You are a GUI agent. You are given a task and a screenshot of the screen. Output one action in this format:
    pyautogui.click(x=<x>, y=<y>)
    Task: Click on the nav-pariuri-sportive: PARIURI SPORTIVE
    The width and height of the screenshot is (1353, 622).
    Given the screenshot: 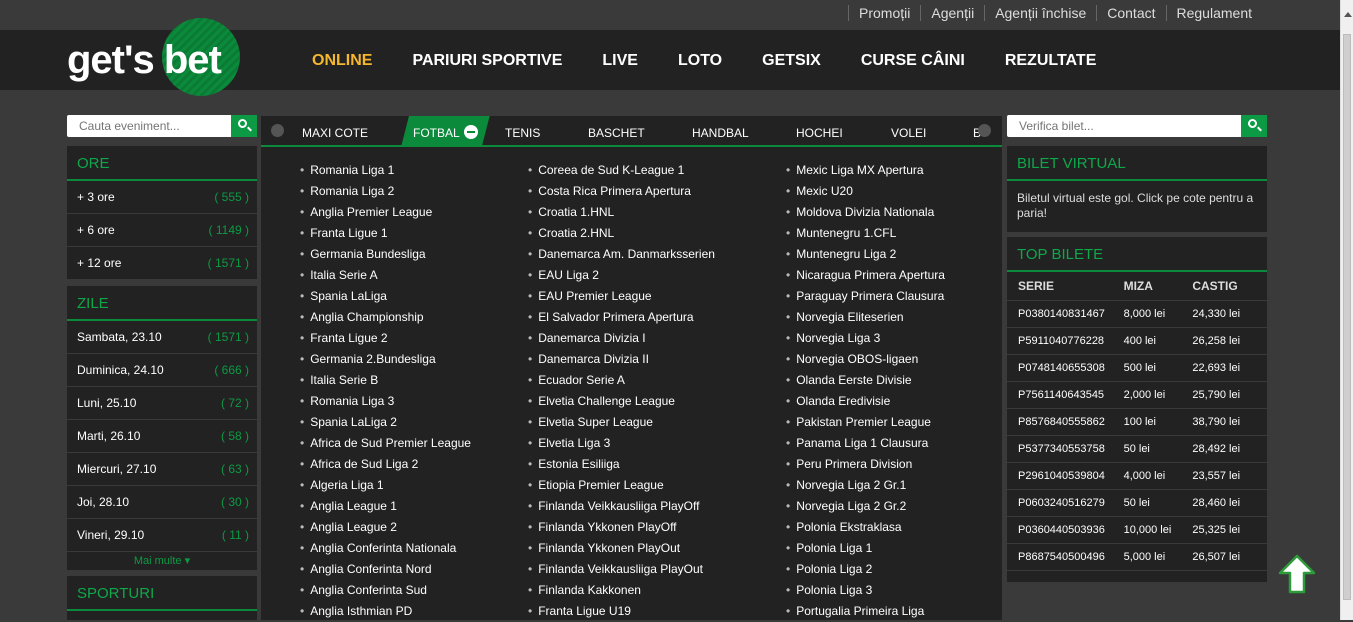 What is the action you would take?
    pyautogui.click(x=487, y=61)
    